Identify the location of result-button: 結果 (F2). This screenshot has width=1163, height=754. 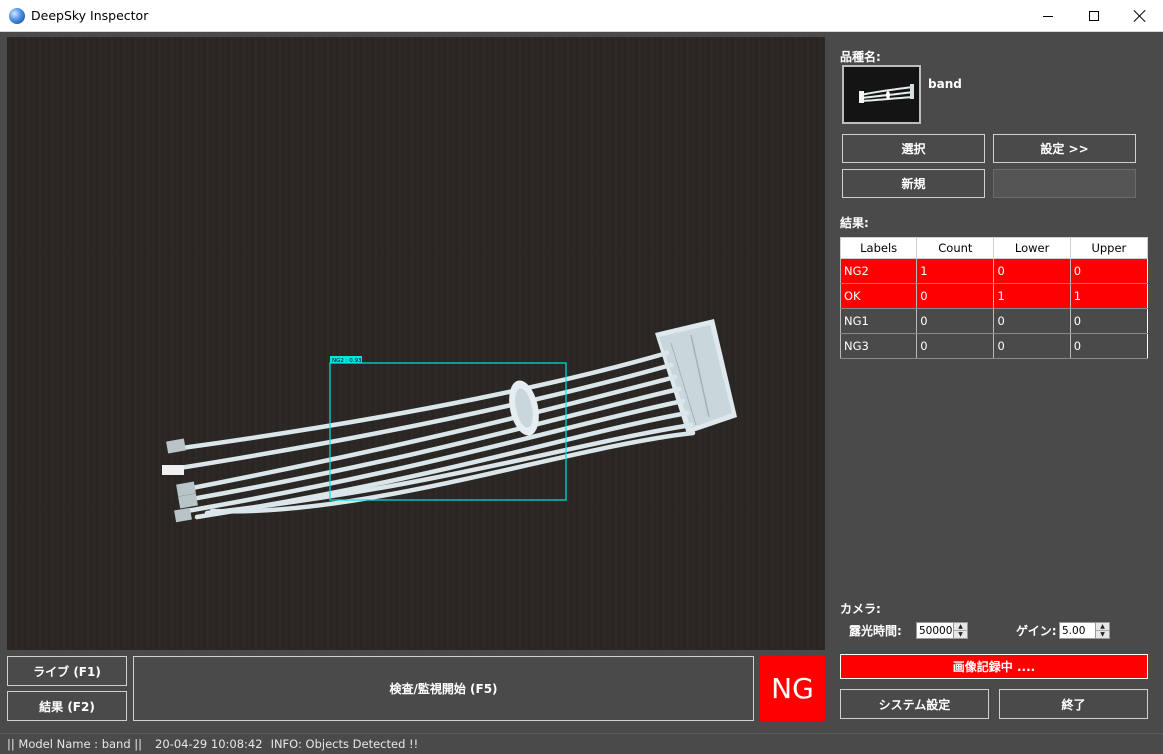
(67, 706).